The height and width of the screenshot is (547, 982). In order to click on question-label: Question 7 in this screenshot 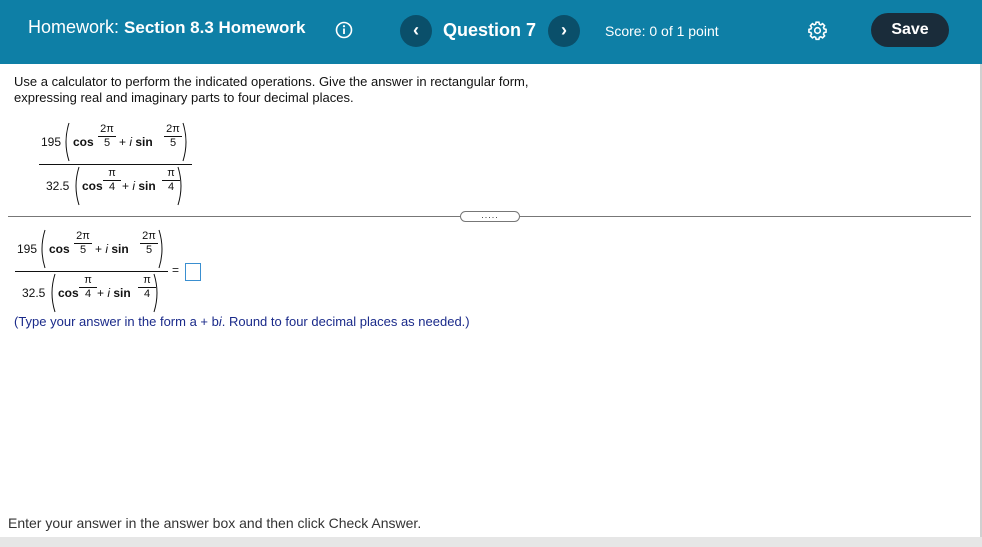, I will do `click(490, 30)`.